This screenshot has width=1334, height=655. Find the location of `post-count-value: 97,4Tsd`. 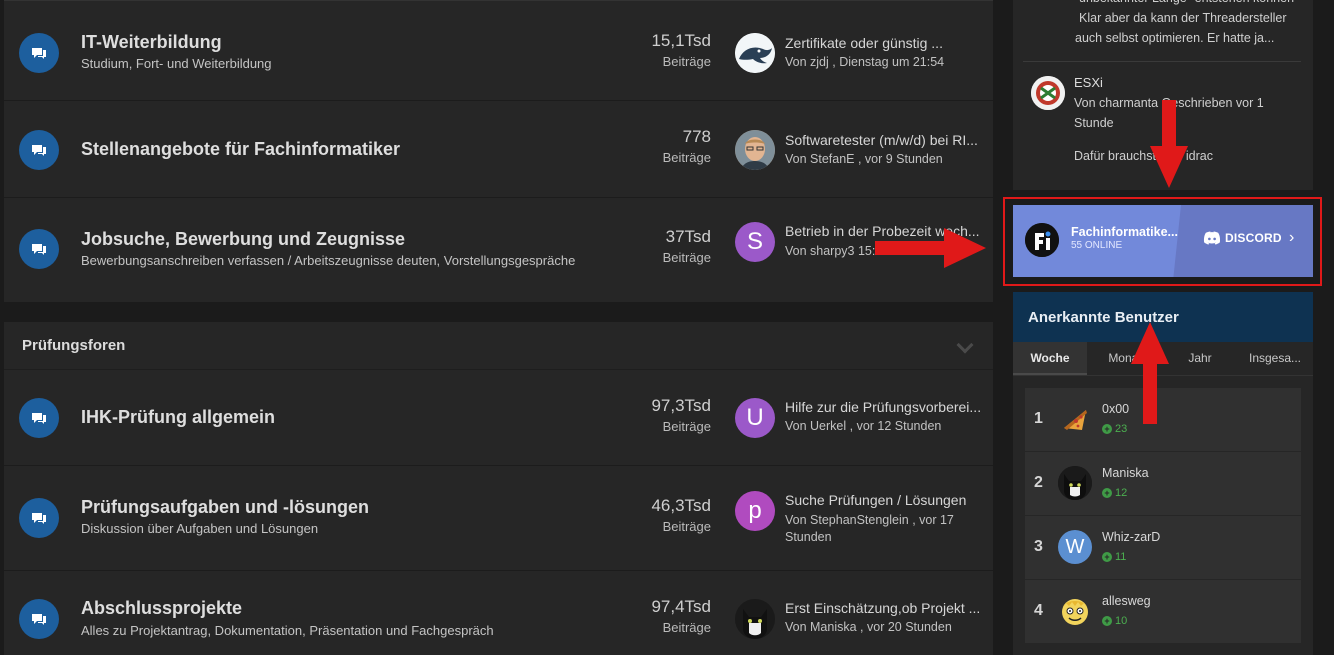

post-count-value: 97,4Tsd is located at coordinates (681, 606).